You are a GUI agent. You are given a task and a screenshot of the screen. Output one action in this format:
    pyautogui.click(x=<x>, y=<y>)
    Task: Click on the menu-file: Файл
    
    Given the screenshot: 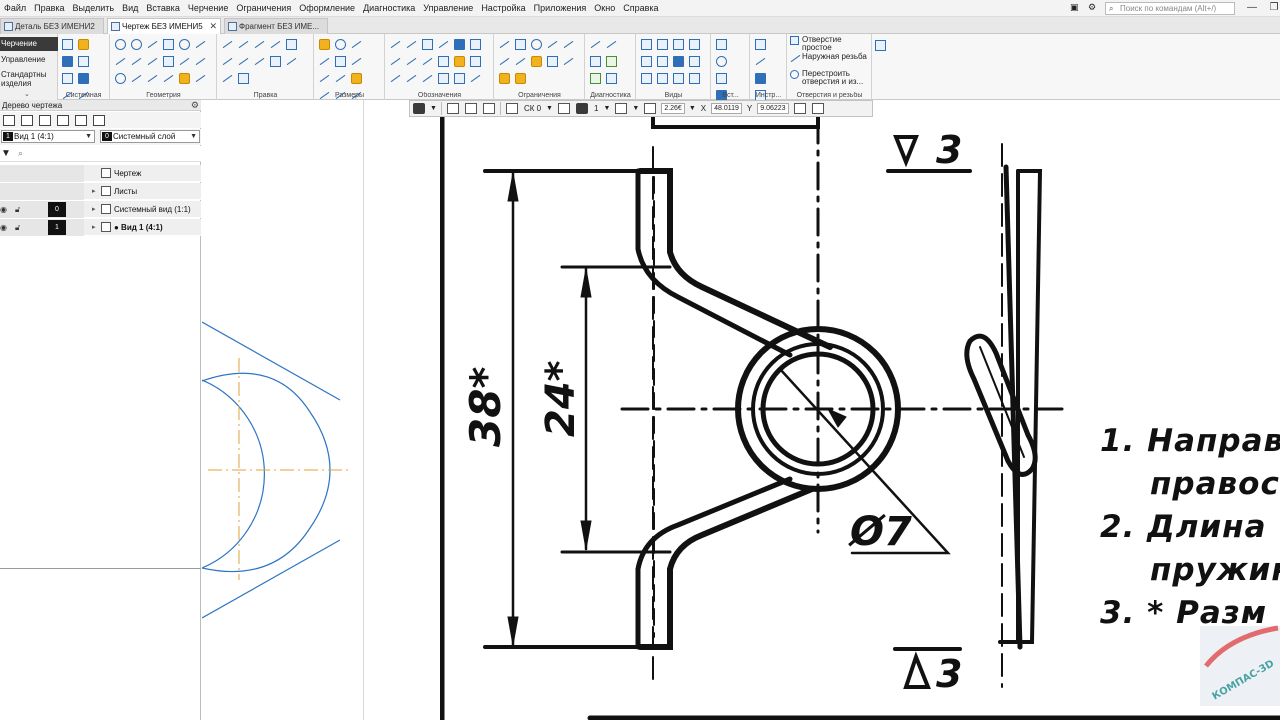 What is the action you would take?
    pyautogui.click(x=15, y=8)
    